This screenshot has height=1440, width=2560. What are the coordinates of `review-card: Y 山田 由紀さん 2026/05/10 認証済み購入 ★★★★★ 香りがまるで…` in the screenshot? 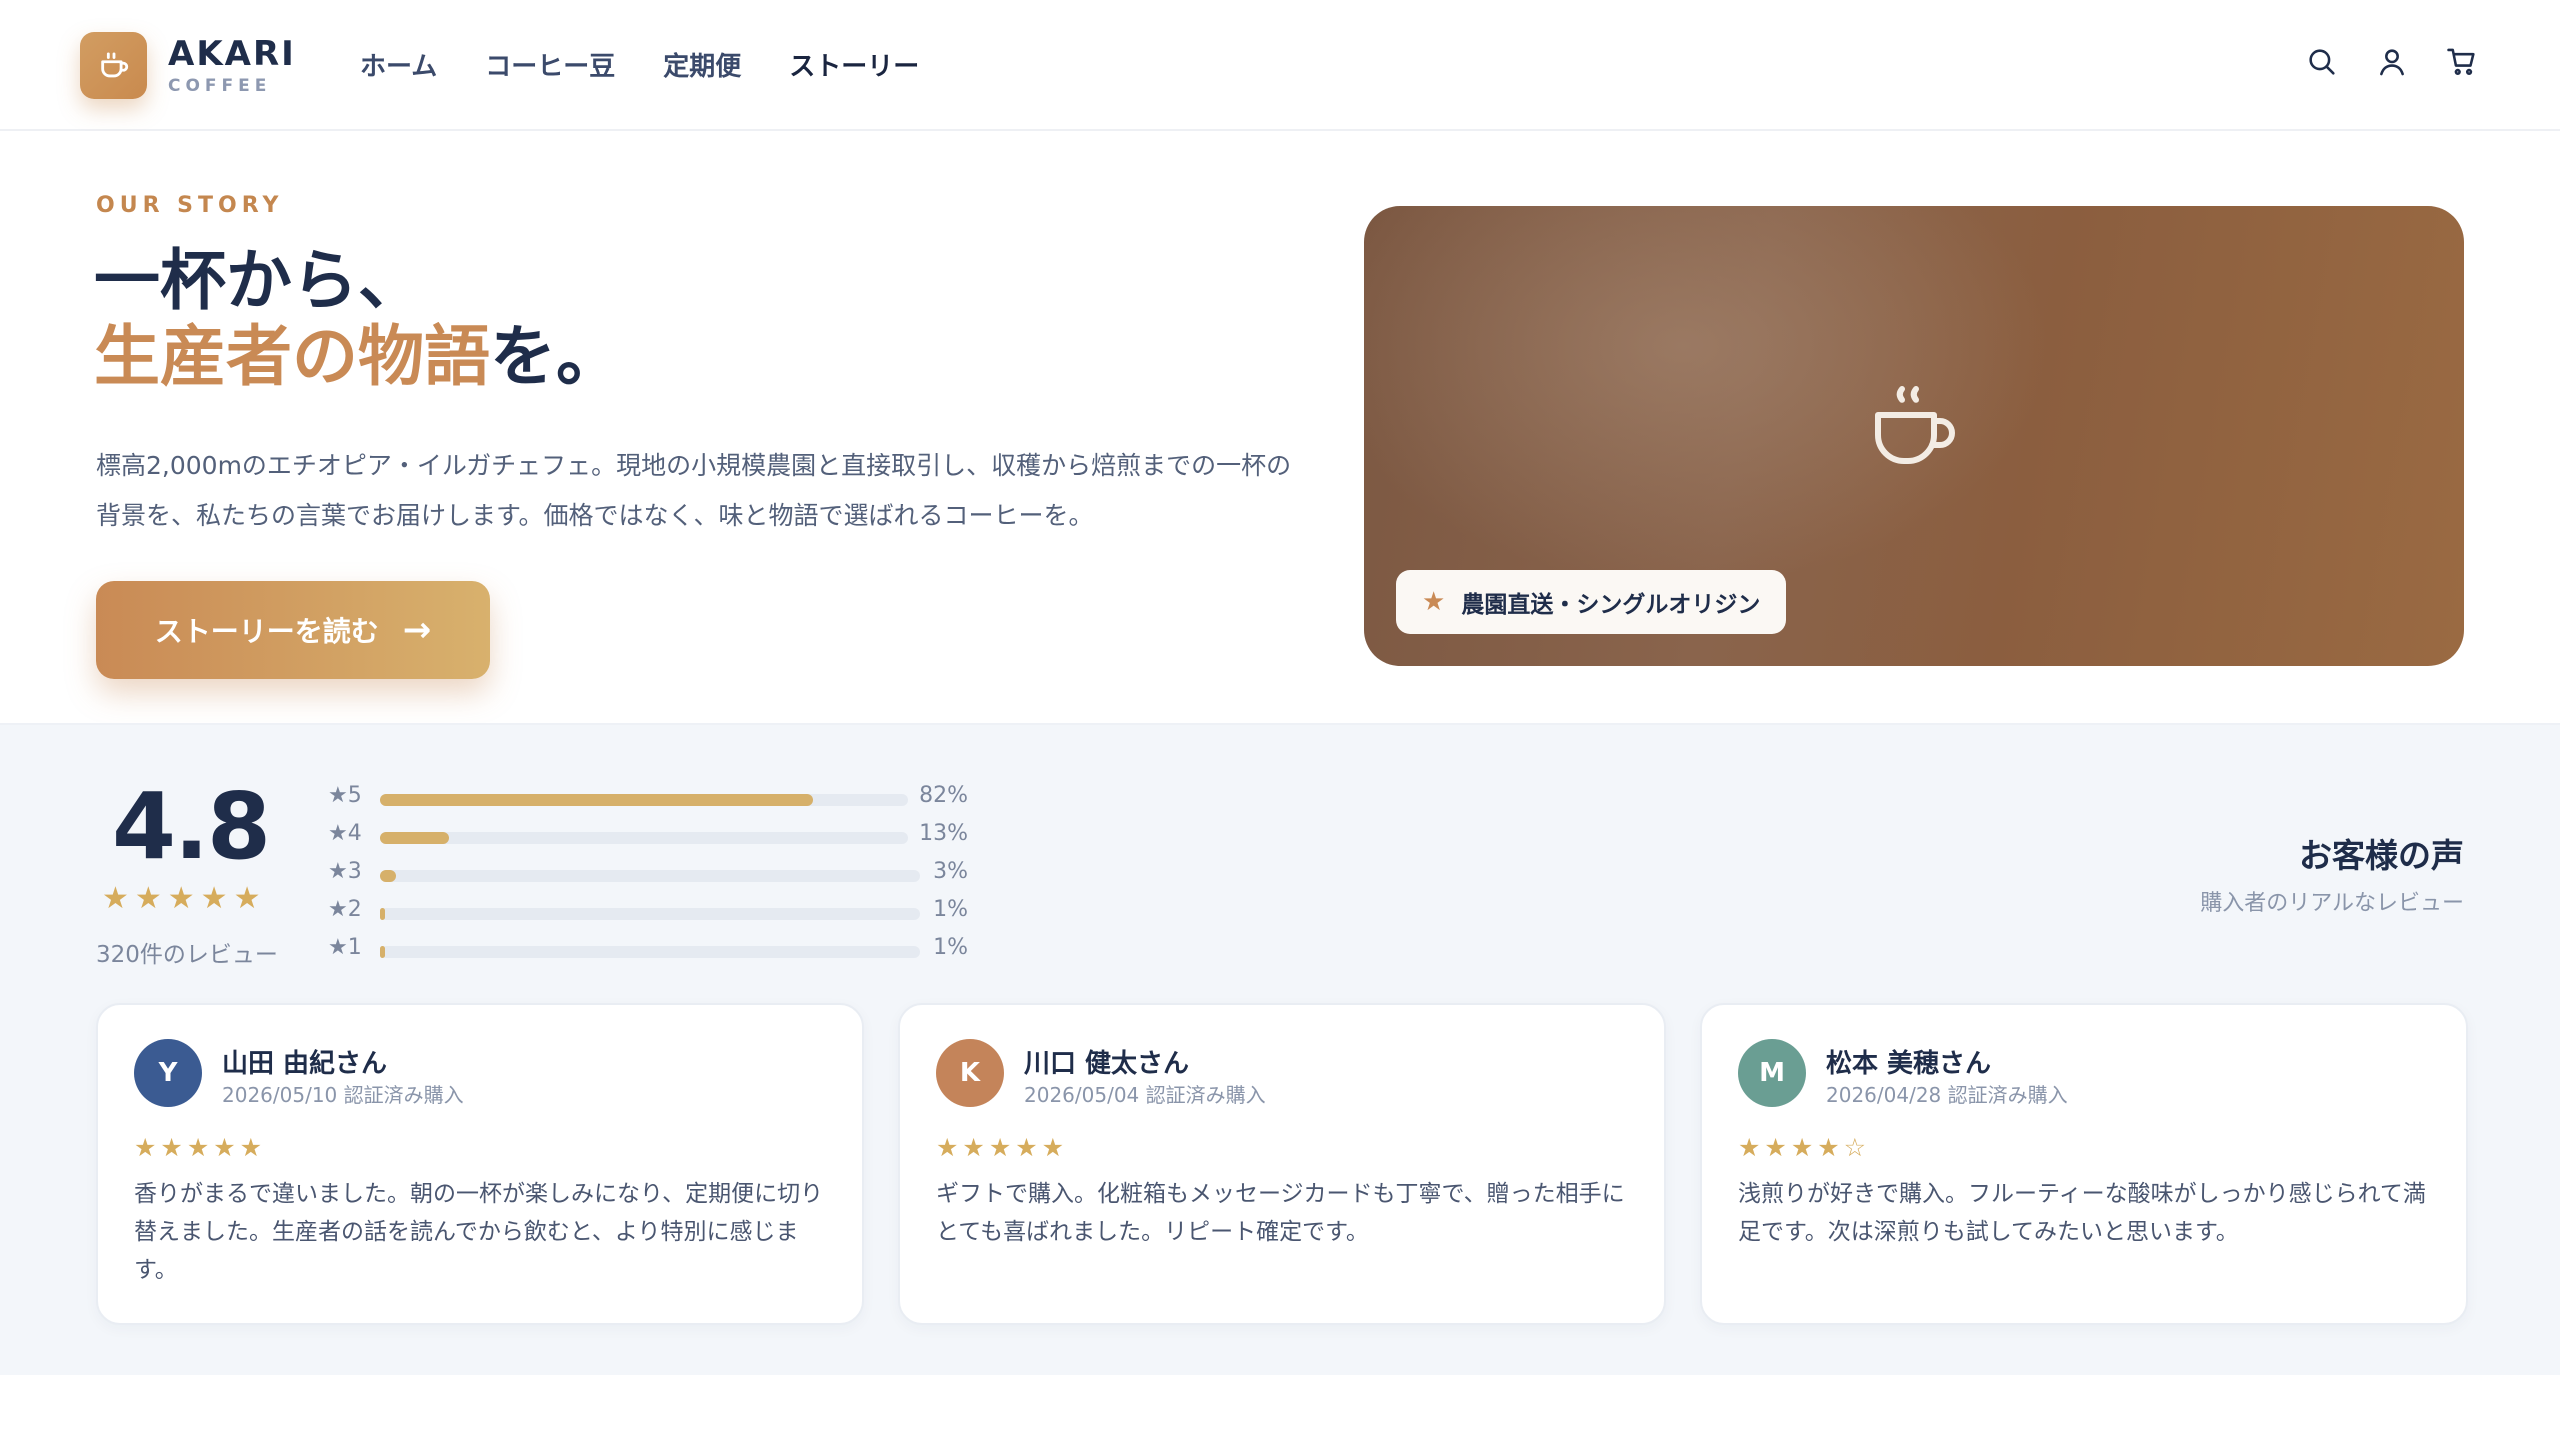 It's located at (480, 1164).